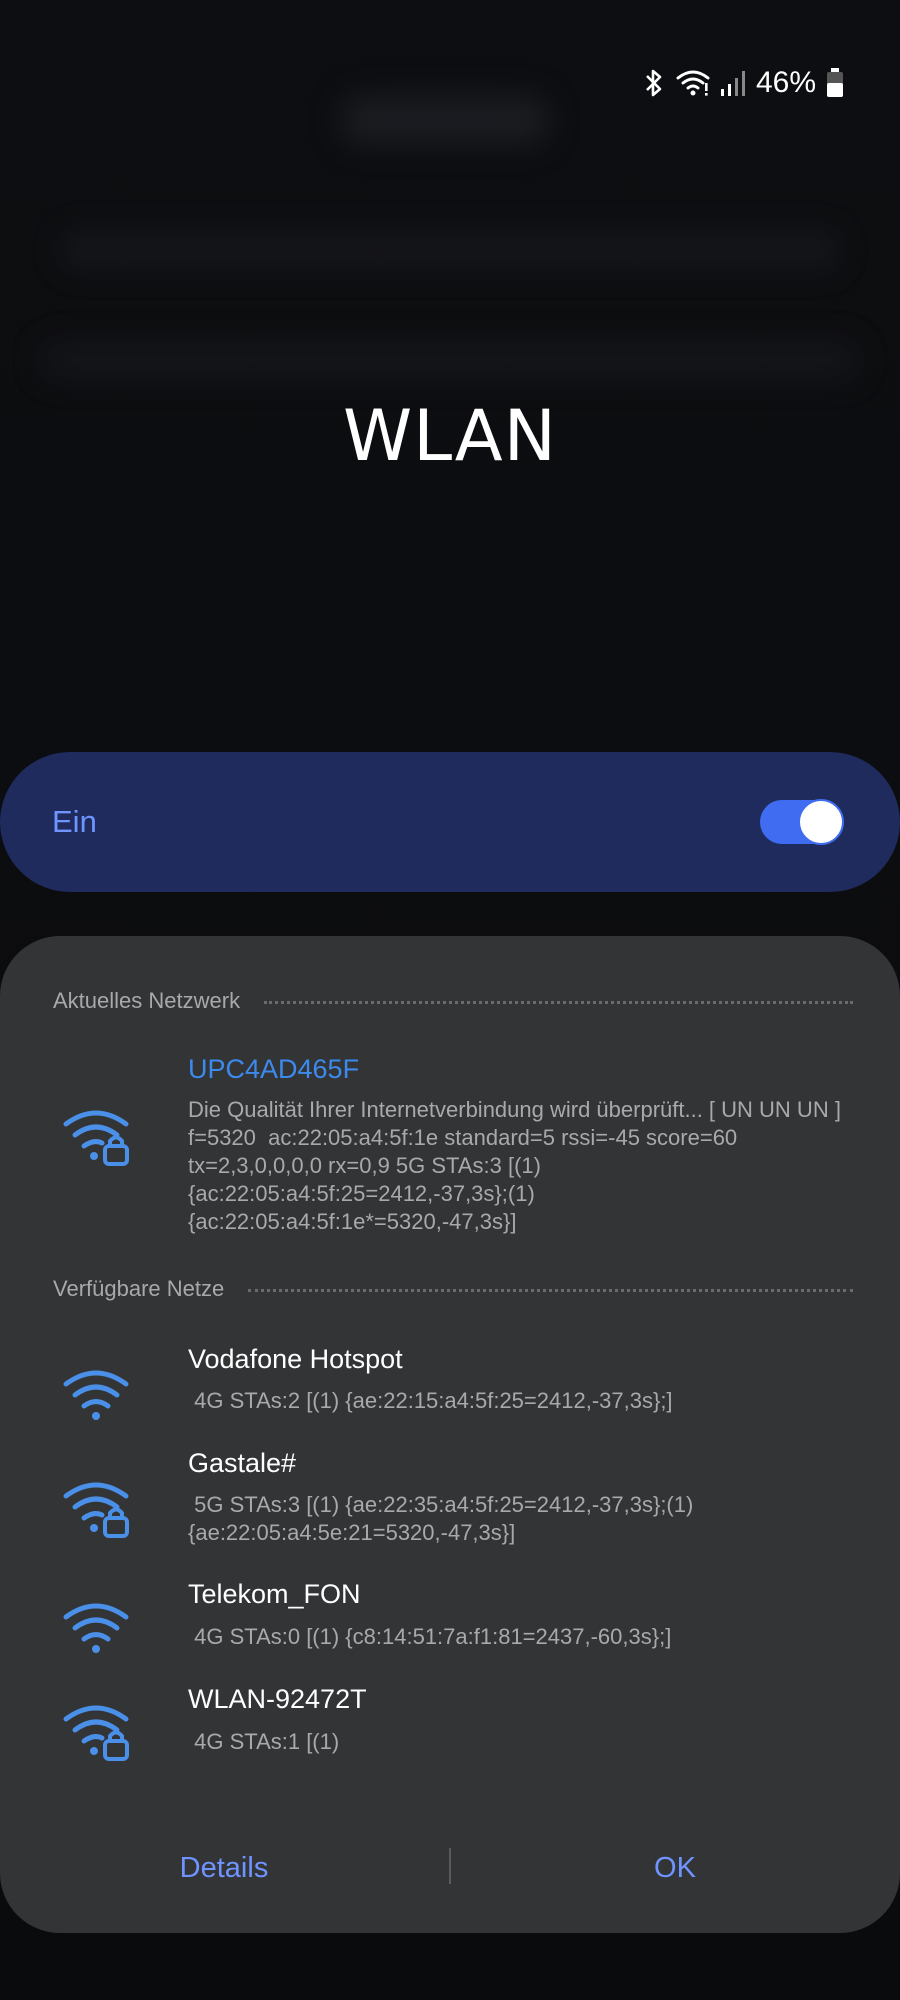 This screenshot has width=900, height=2000. I want to click on bluetooth-icon, so click(654, 83).